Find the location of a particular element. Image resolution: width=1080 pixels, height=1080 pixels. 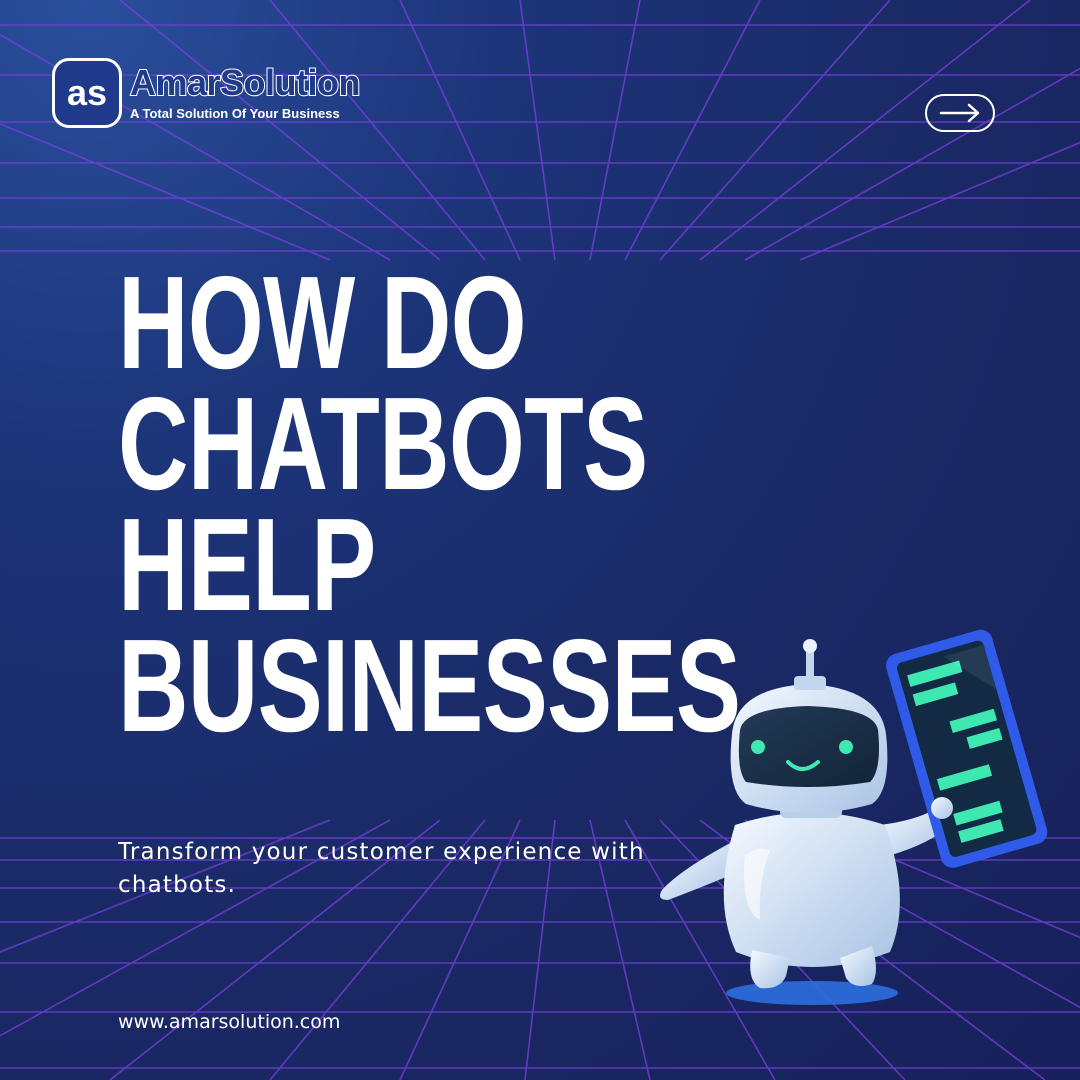

brand-tagline: A Total Solution Of Your Business is located at coordinates (235, 113).